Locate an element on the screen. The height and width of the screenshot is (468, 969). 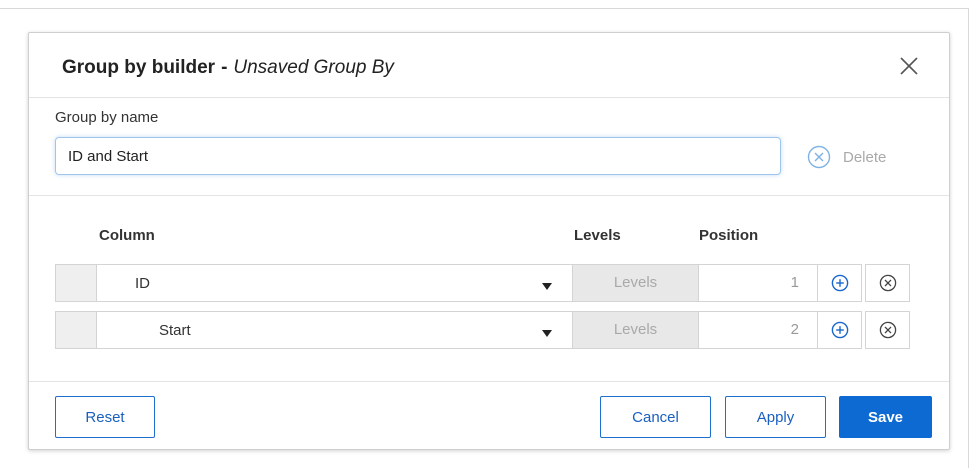
column-select-value: Start is located at coordinates (175, 330).